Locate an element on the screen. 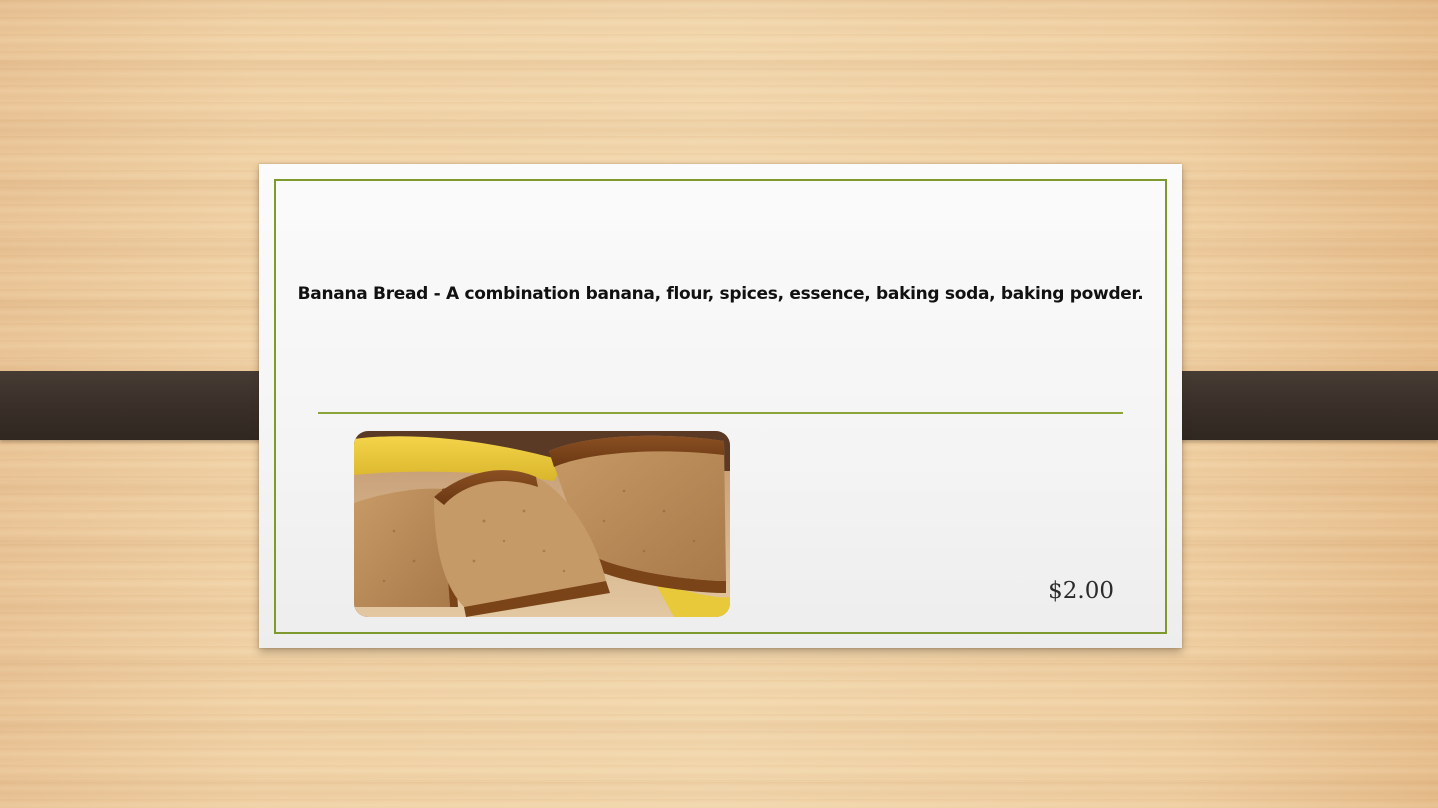  menu-item-price: $2.00 is located at coordinates (1081, 591).